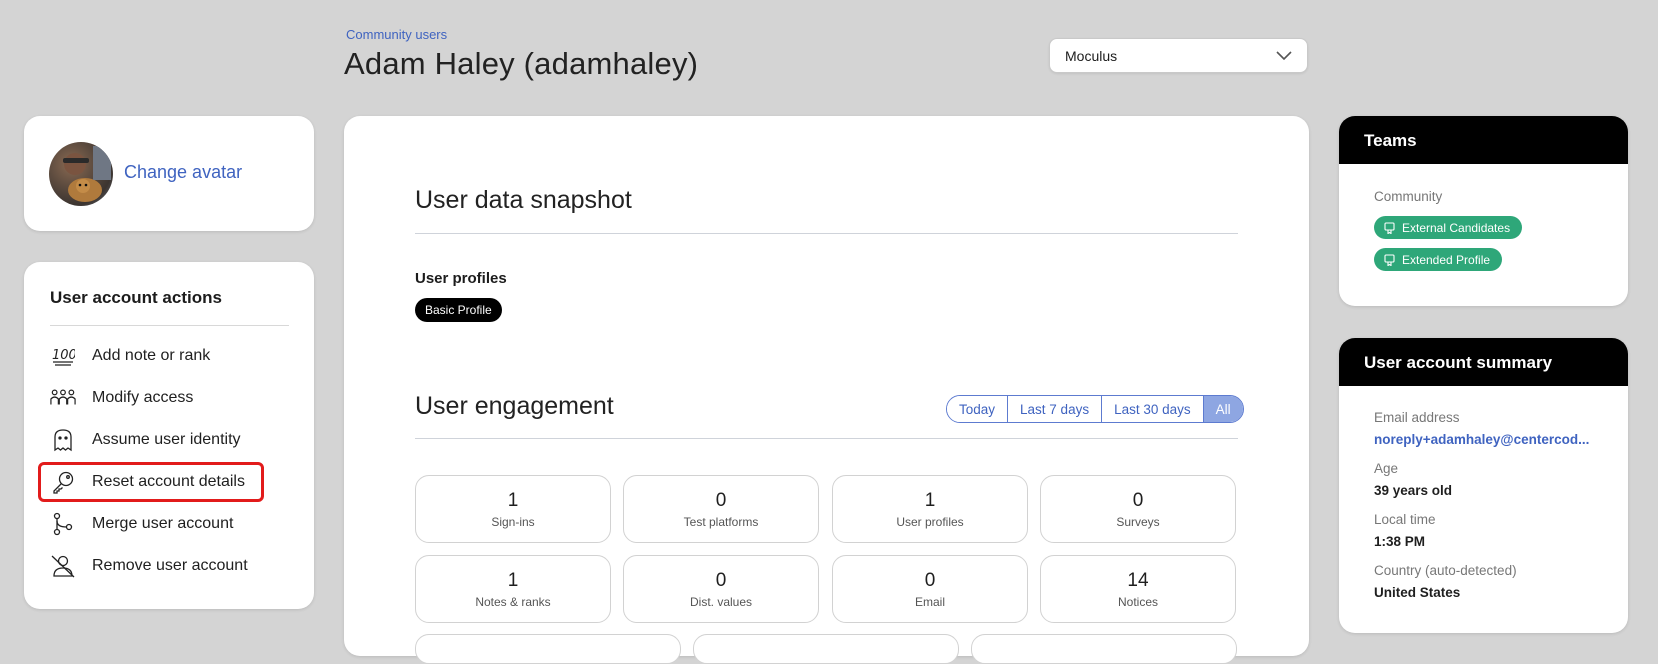  What do you see at coordinates (1400, 541) in the screenshot?
I see `local-time-value: 1:38 PM` at bounding box center [1400, 541].